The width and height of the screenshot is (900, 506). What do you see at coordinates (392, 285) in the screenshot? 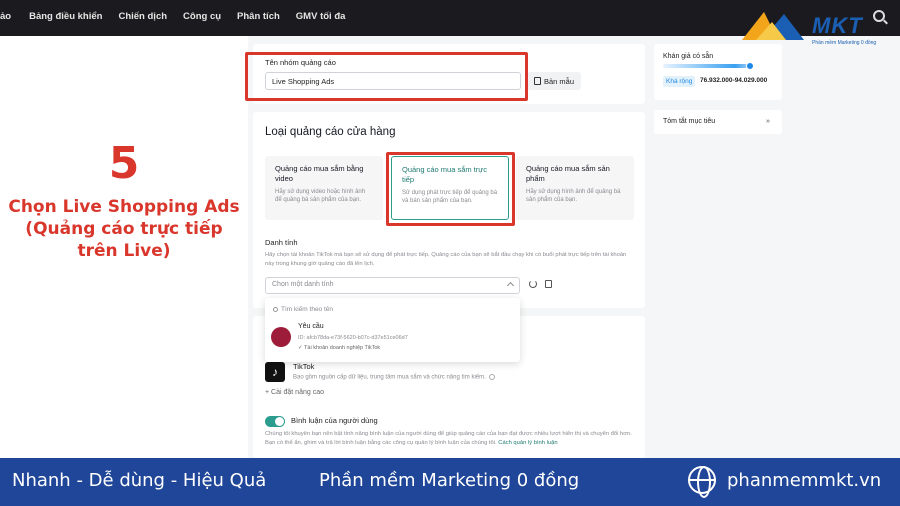
I see `identity-select: Chọn một danh tính` at bounding box center [392, 285].